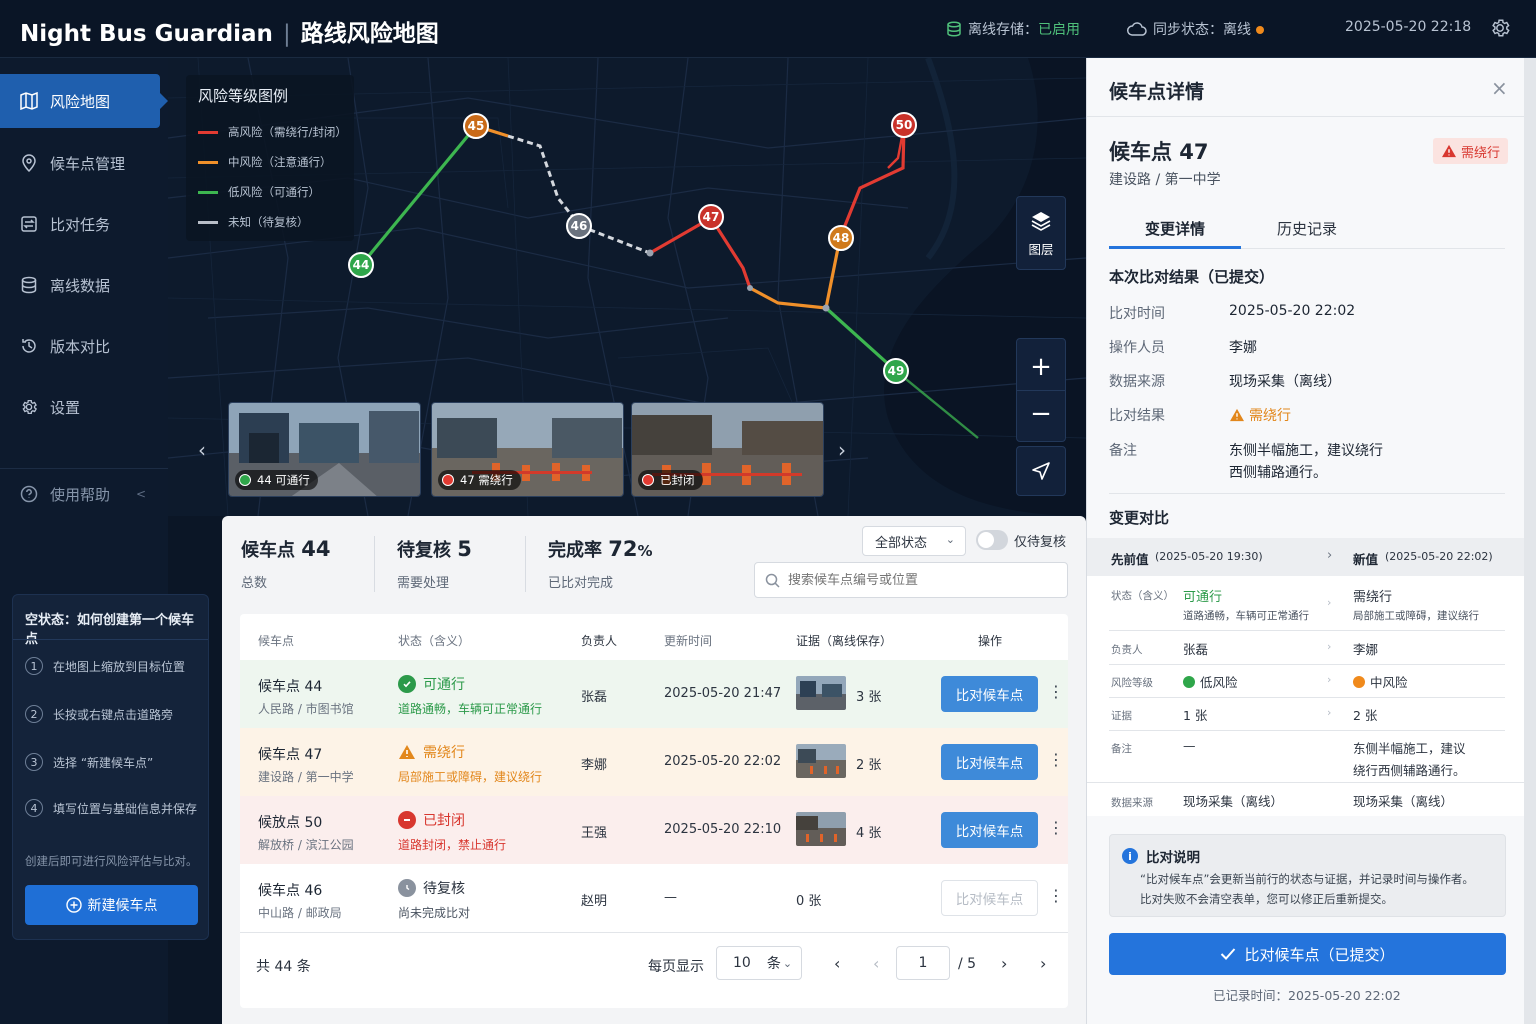 This screenshot has height=1024, width=1536. I want to click on info-icon: i, so click(1130, 856).